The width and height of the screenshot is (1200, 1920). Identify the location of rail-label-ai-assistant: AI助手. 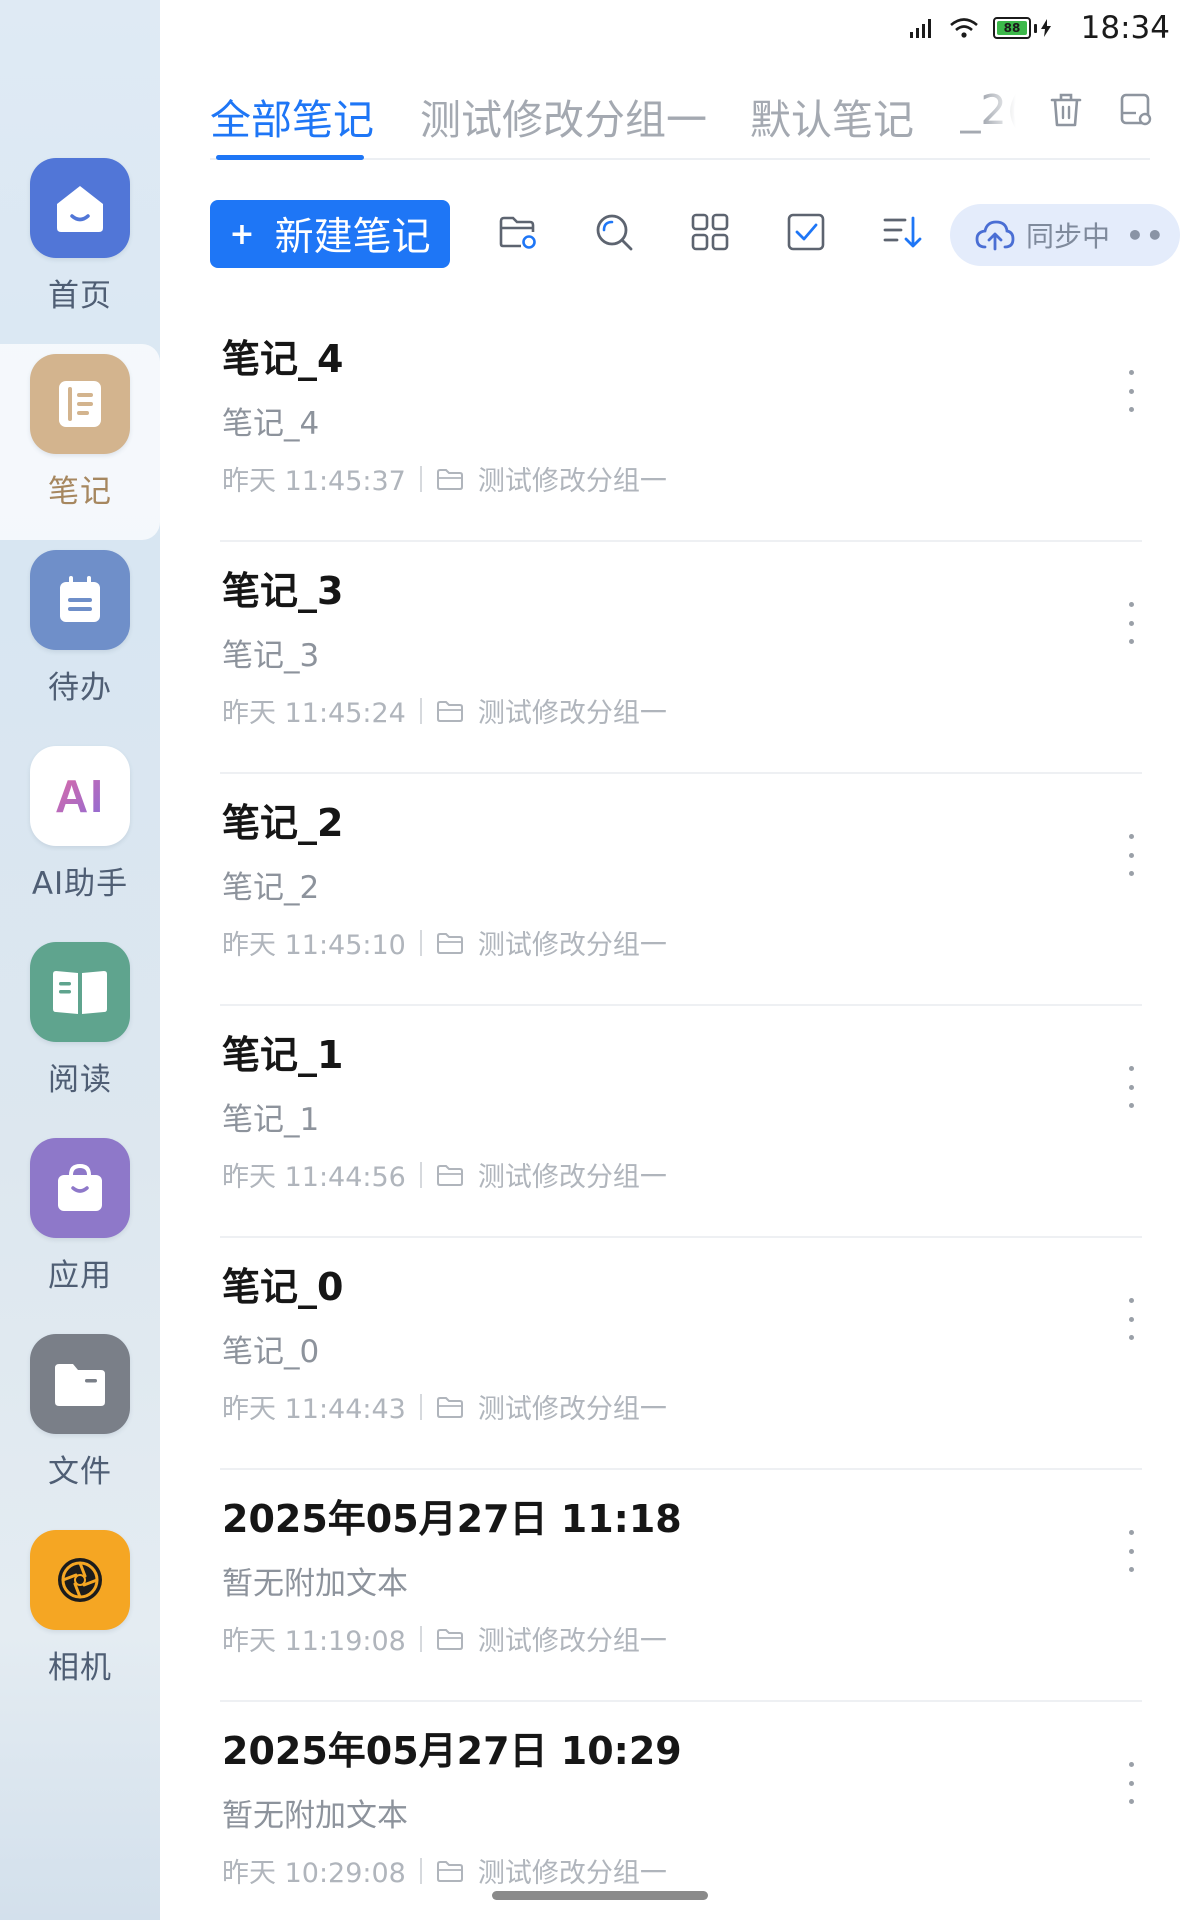
(80, 884).